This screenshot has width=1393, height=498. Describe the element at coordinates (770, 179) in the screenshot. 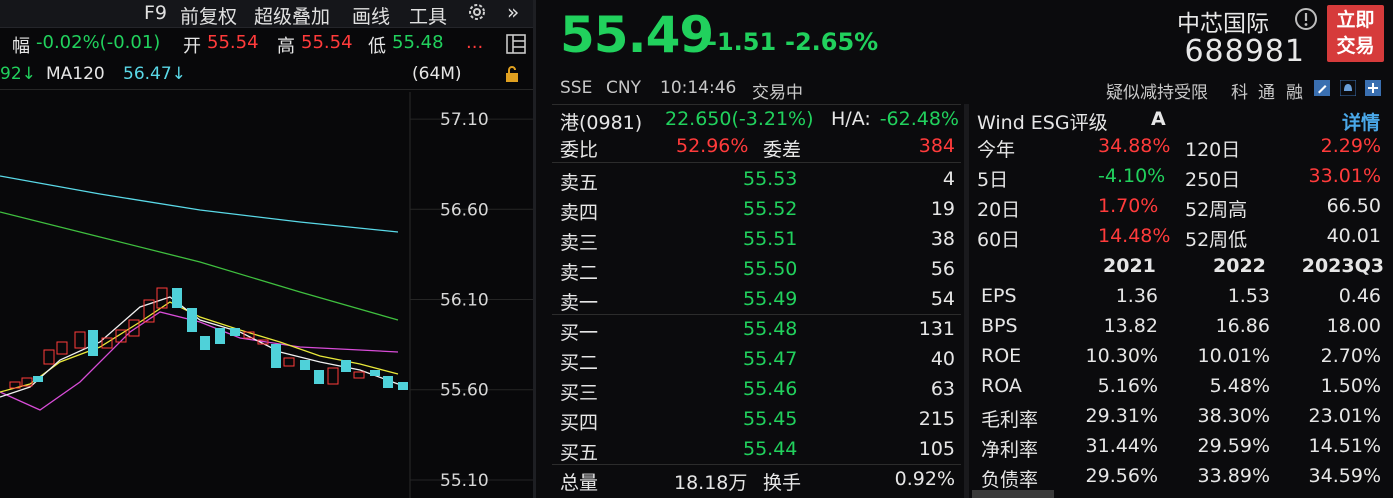

I see `ask-price: 55.53` at that location.